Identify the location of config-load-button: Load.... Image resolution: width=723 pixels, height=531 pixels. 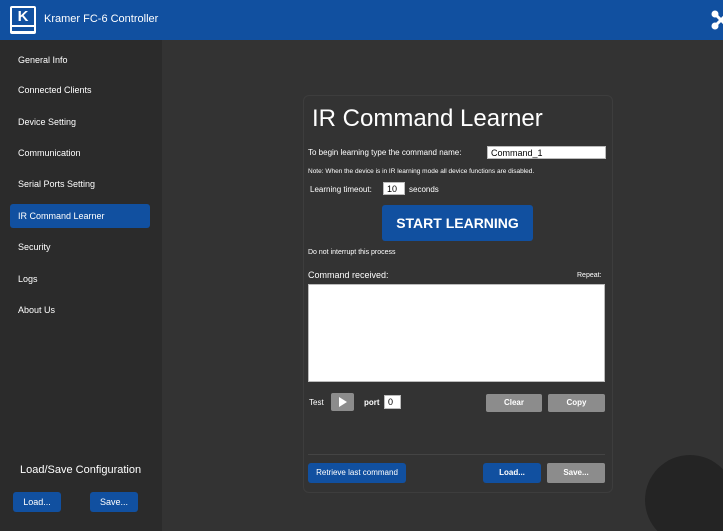
(37, 502).